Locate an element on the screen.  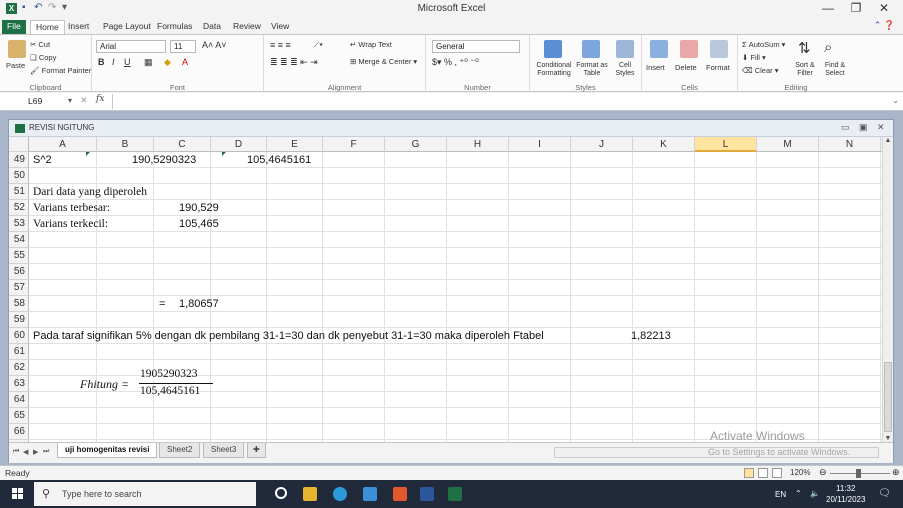
tab-home: Home is located at coordinates (47, 27).